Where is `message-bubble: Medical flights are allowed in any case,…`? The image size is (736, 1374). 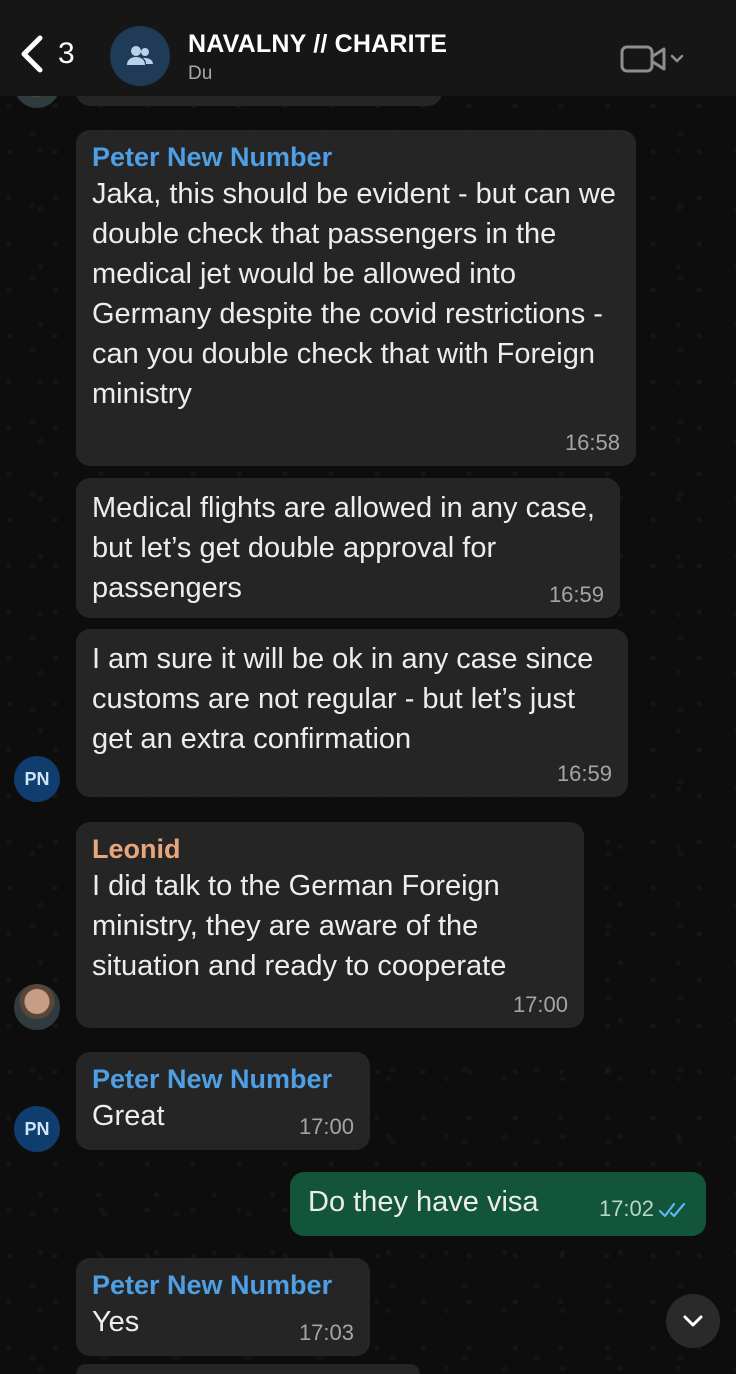
message-bubble: Medical flights are allowed in any case,… is located at coordinates (348, 548).